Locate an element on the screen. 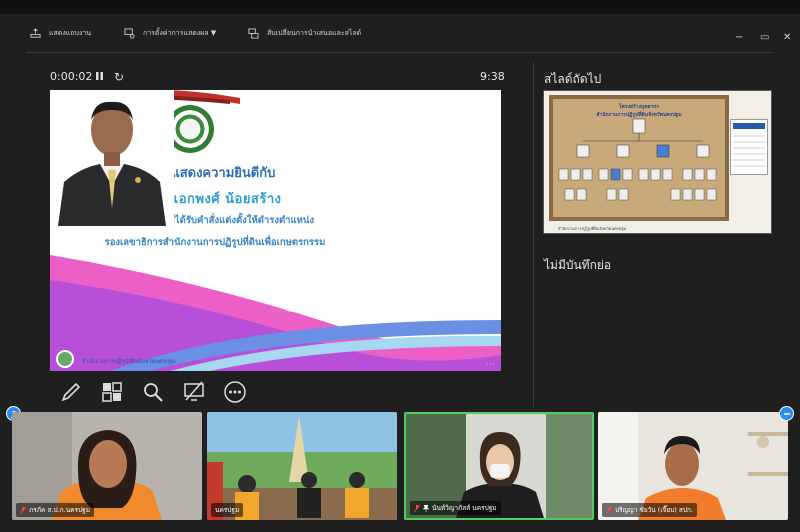 The width and height of the screenshot is (800, 532). toolbar-divider is located at coordinates (399, 52).